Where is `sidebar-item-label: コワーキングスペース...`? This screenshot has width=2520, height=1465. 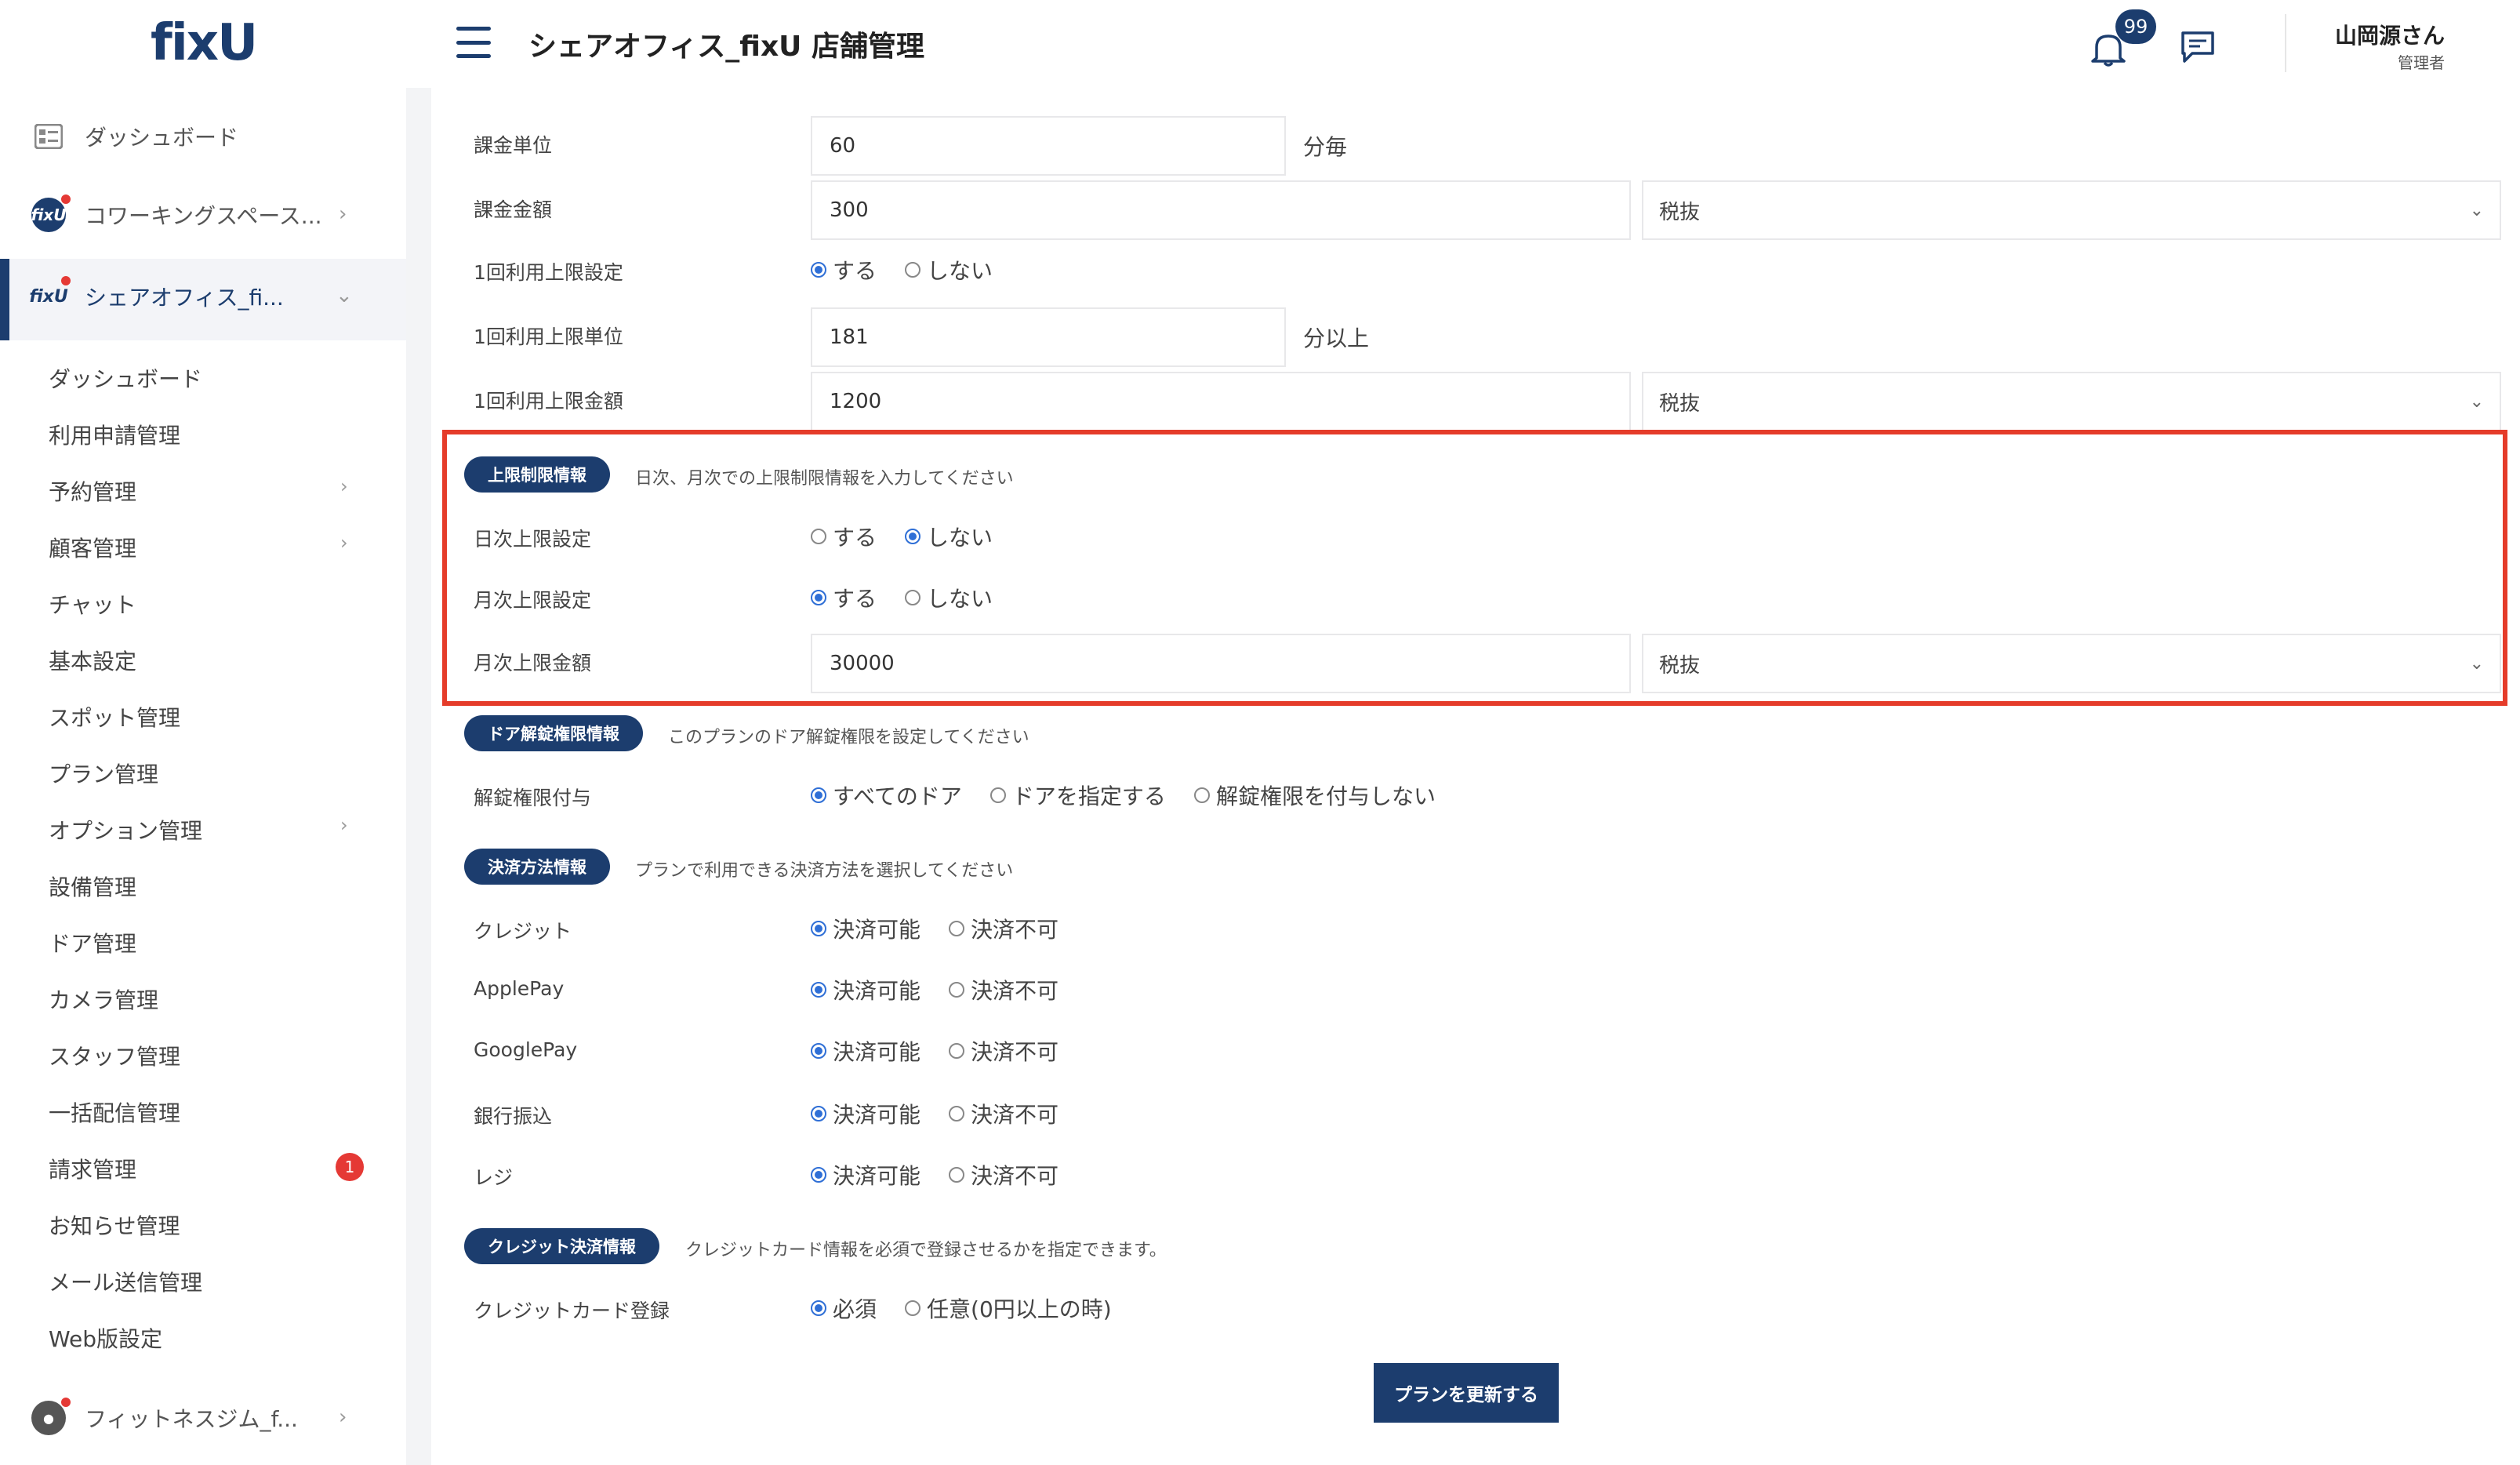
sidebar-item-label: コワーキングスペース... is located at coordinates (203, 216).